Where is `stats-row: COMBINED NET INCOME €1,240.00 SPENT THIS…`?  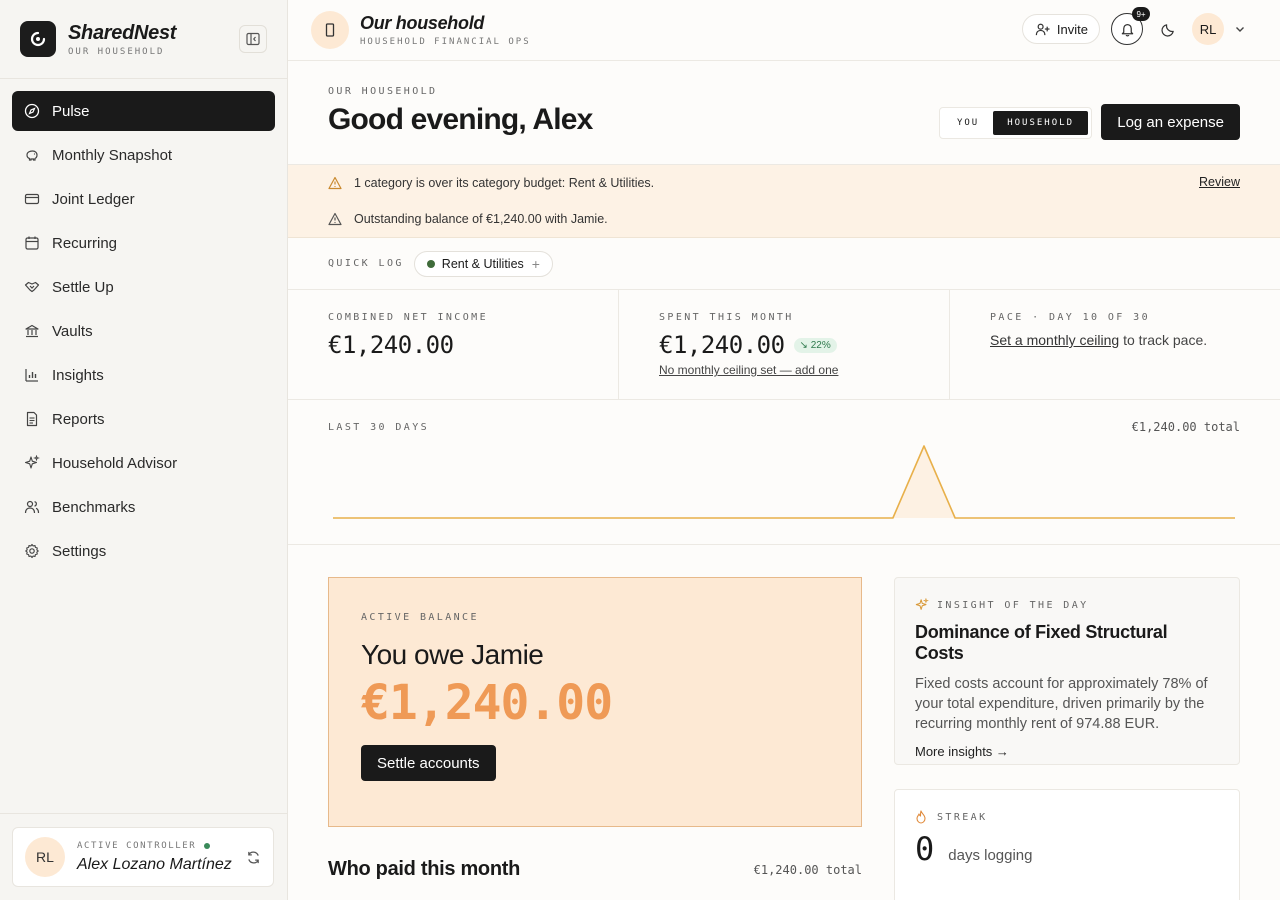 stats-row: COMBINED NET INCOME €1,240.00 SPENT THIS… is located at coordinates (784, 345).